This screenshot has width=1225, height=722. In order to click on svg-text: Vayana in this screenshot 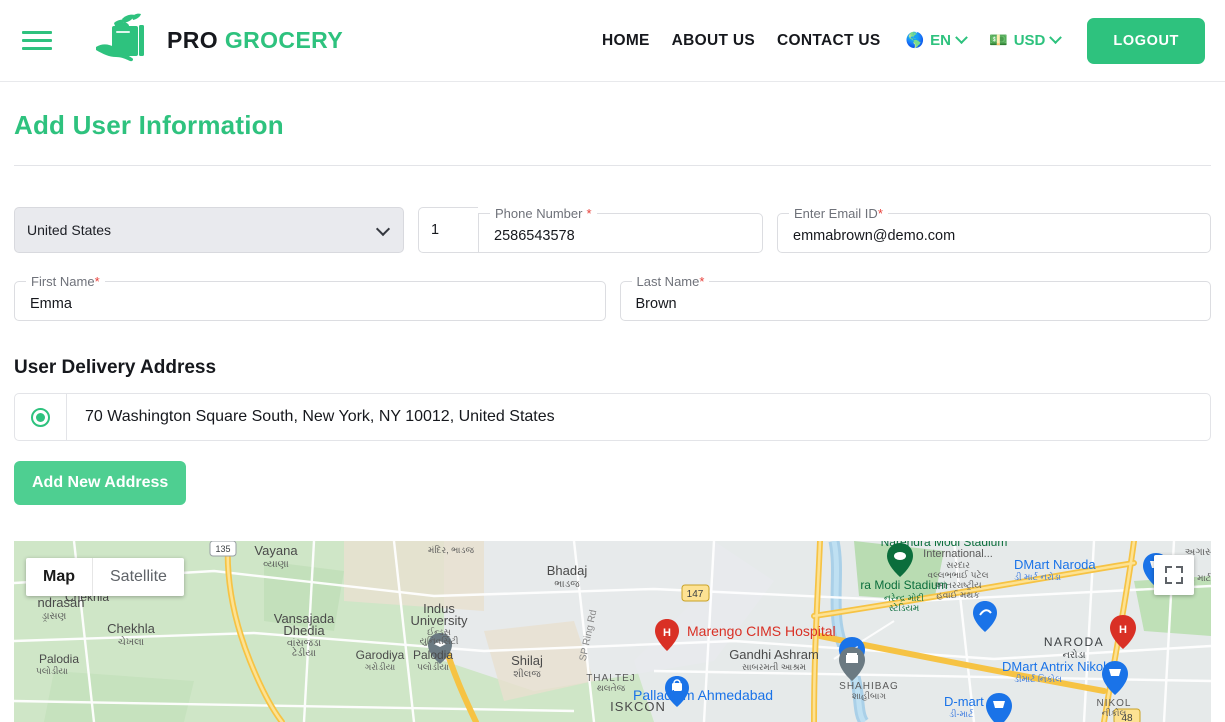, I will do `click(276, 550)`.